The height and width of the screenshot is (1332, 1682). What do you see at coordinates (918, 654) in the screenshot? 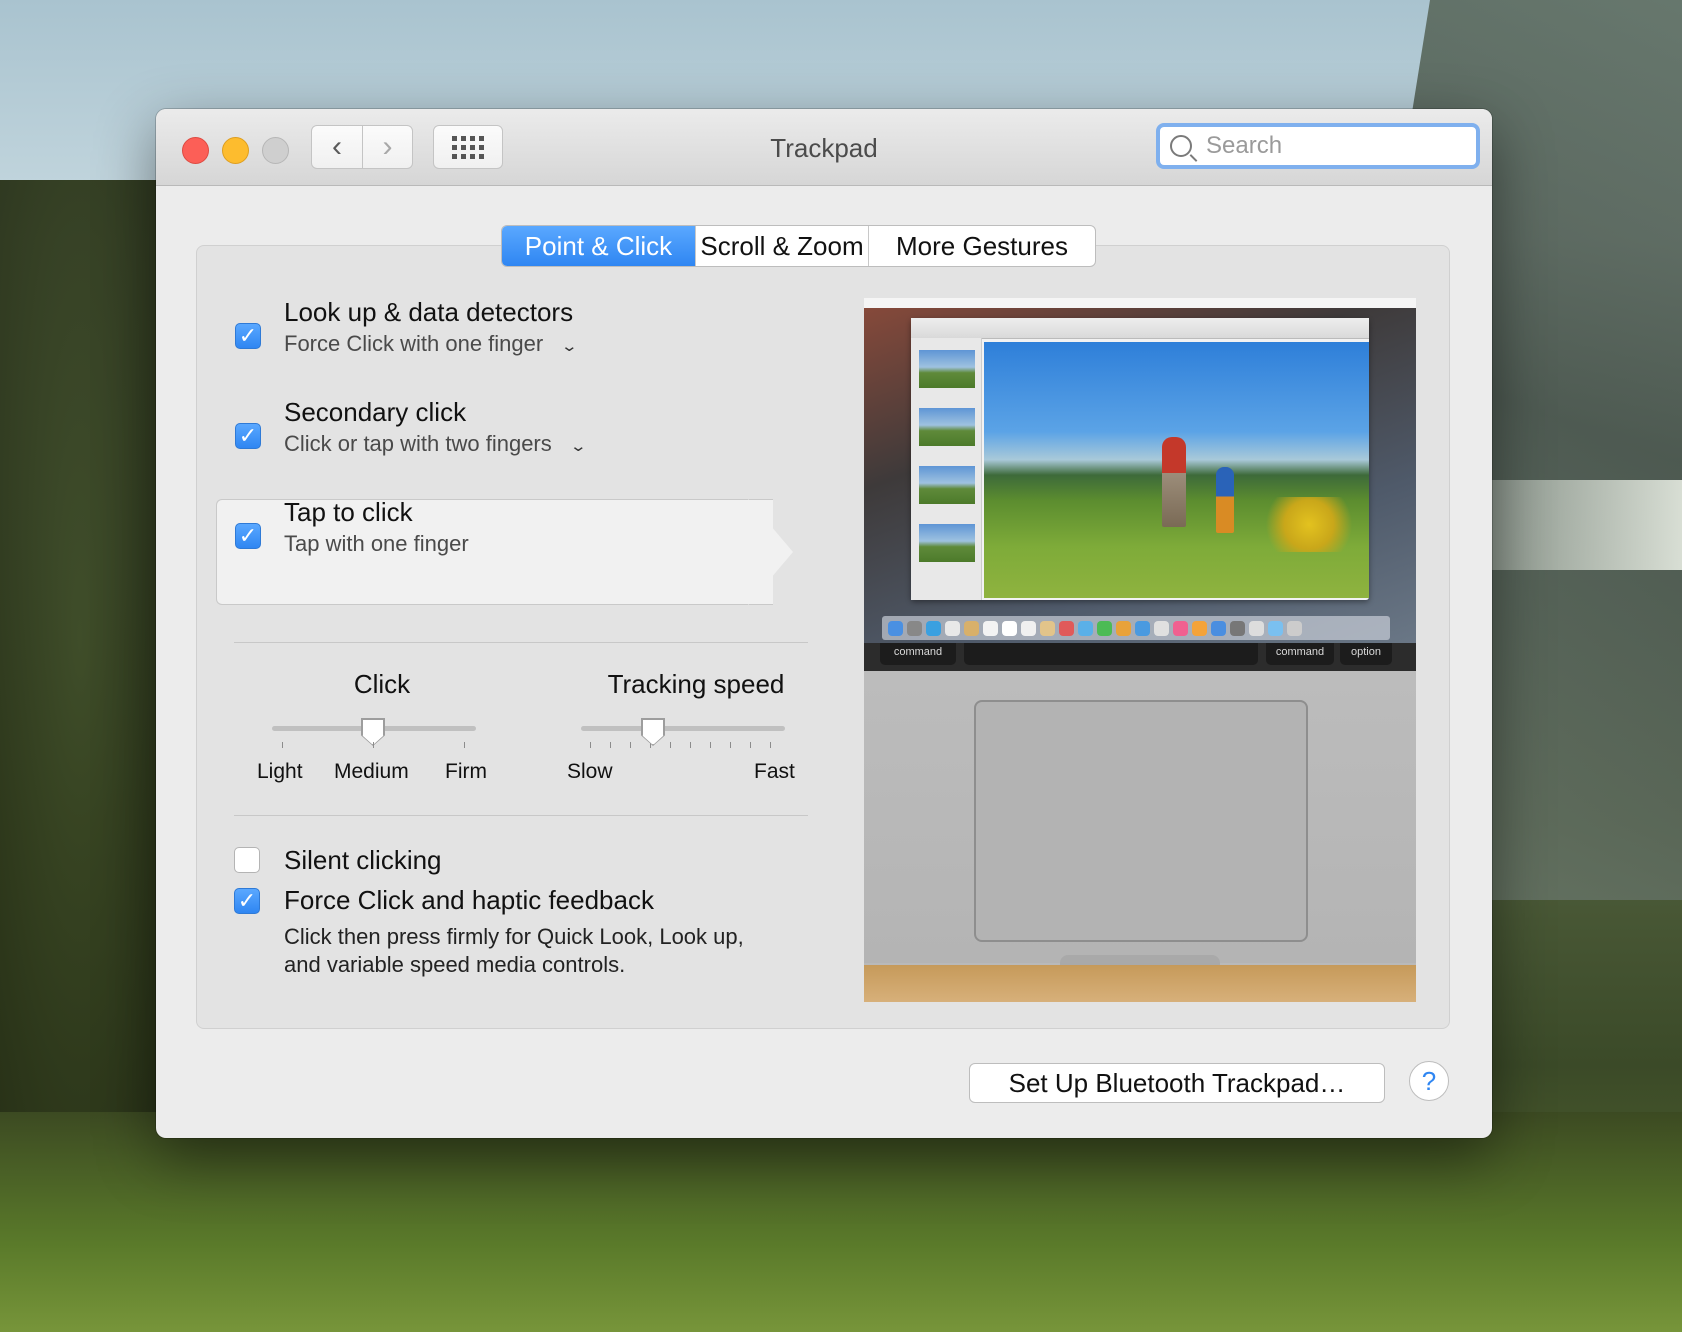
I see `key-command-left: command` at bounding box center [918, 654].